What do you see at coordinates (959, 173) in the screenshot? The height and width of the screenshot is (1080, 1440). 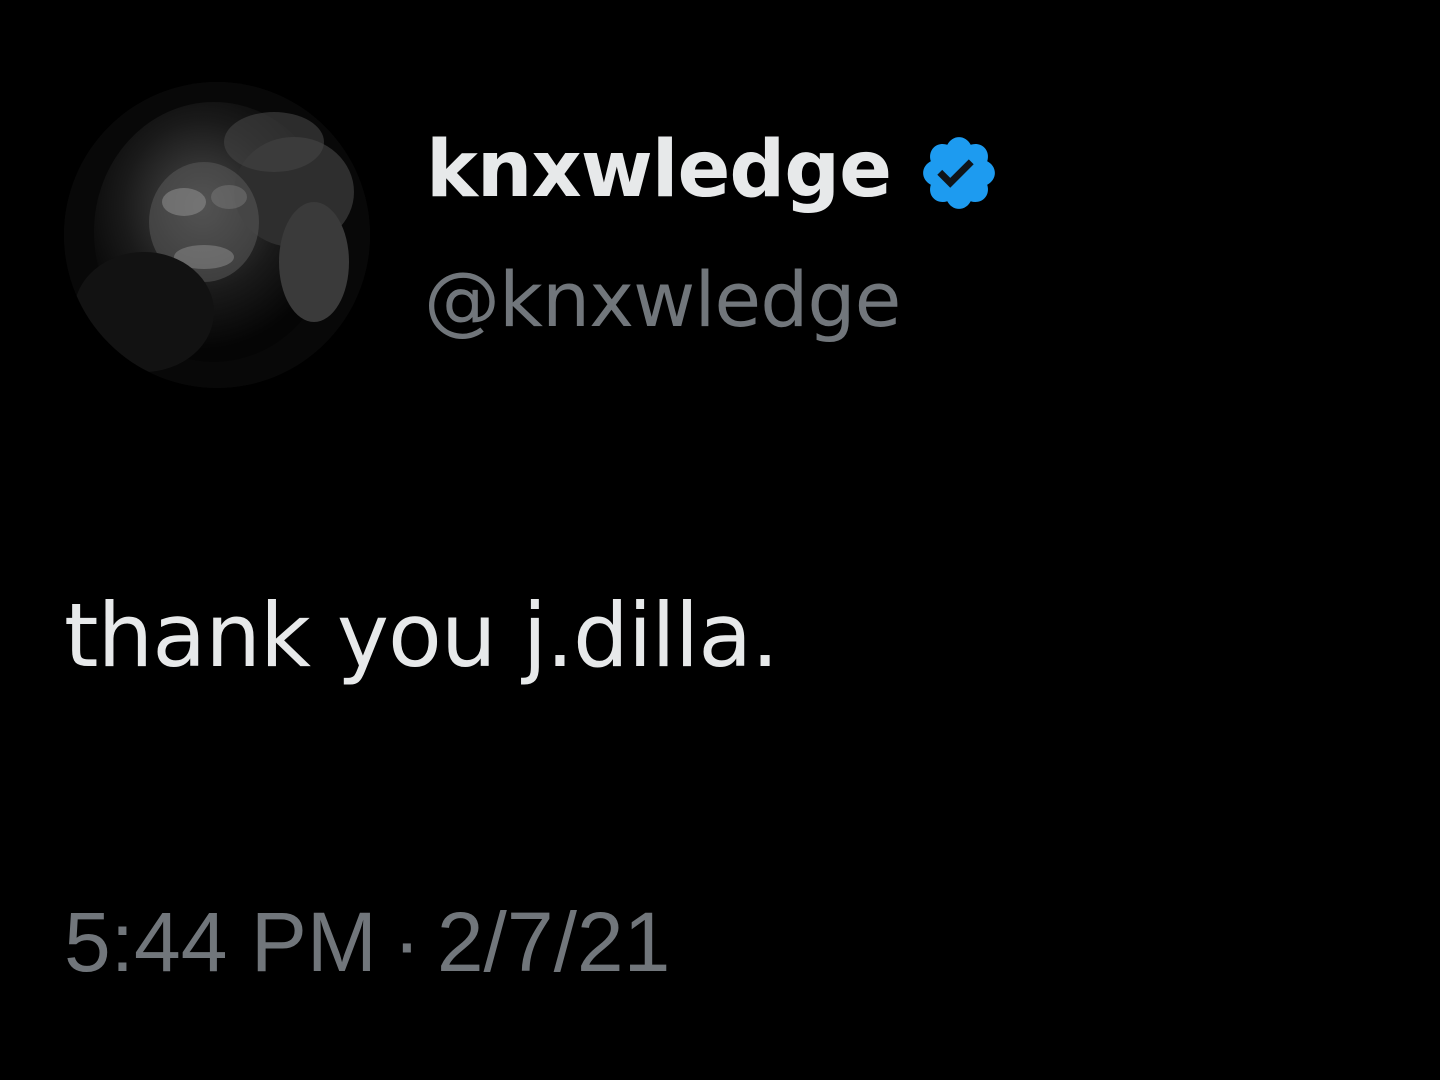 I see `verified-badge-icon` at bounding box center [959, 173].